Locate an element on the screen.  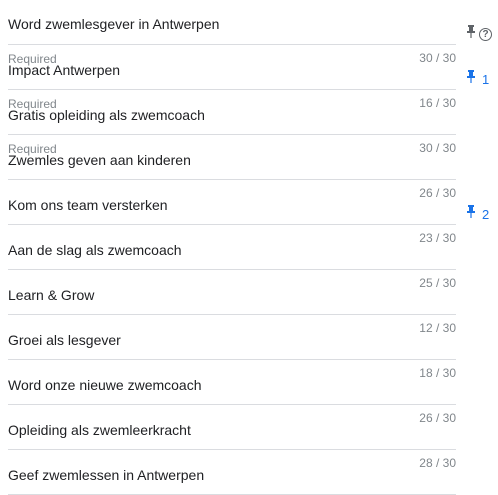
headline-text: Aan de slag als zwemcoach is located at coordinates (95, 250).